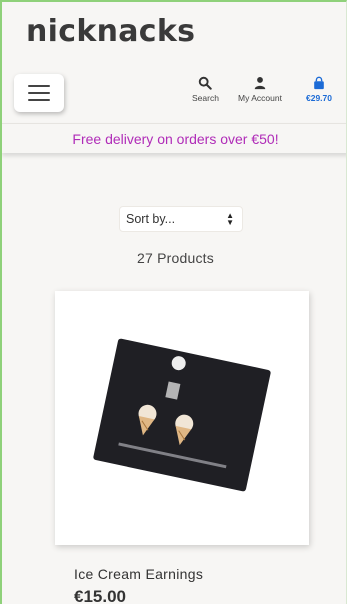 The image size is (347, 604). I want to click on bag-total: €29.70, so click(319, 98).